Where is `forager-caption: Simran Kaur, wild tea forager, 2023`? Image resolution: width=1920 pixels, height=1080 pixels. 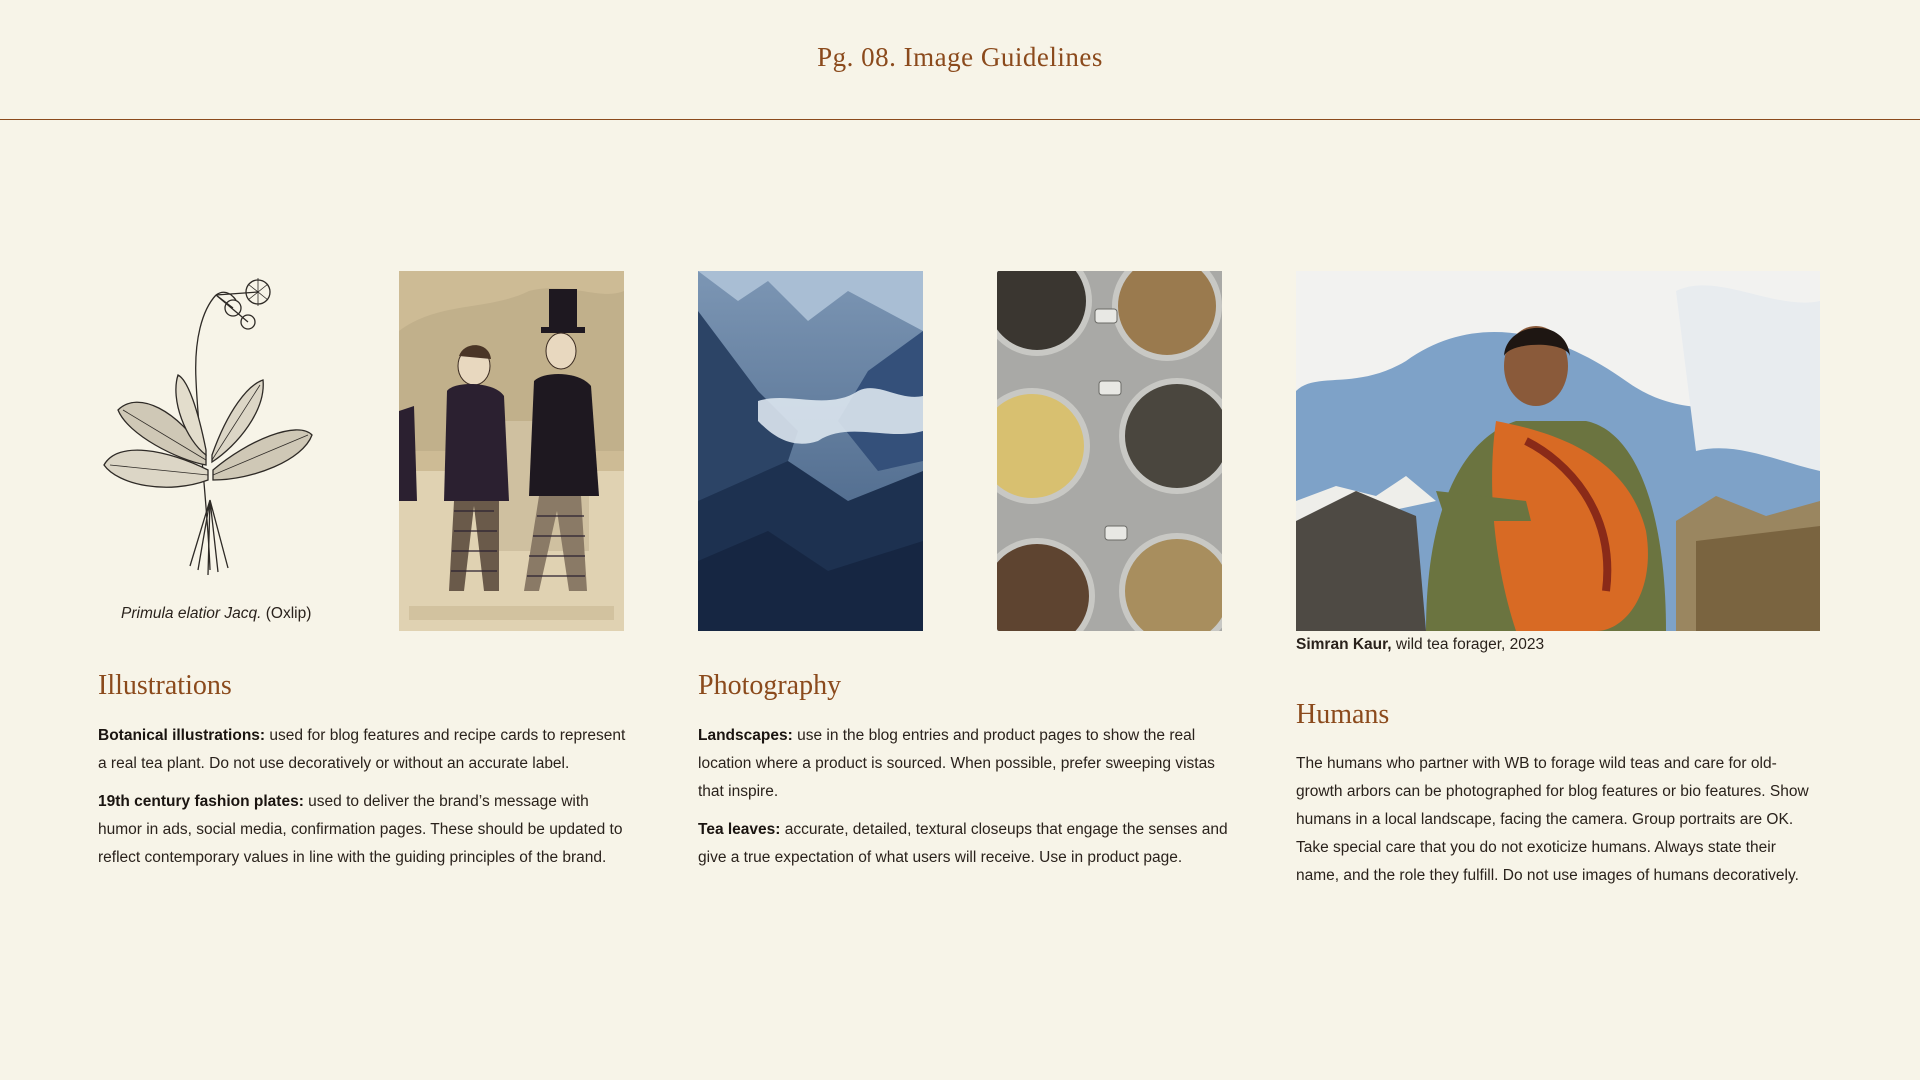
forager-caption: Simran Kaur, wild tea forager, 2023 is located at coordinates (1420, 645).